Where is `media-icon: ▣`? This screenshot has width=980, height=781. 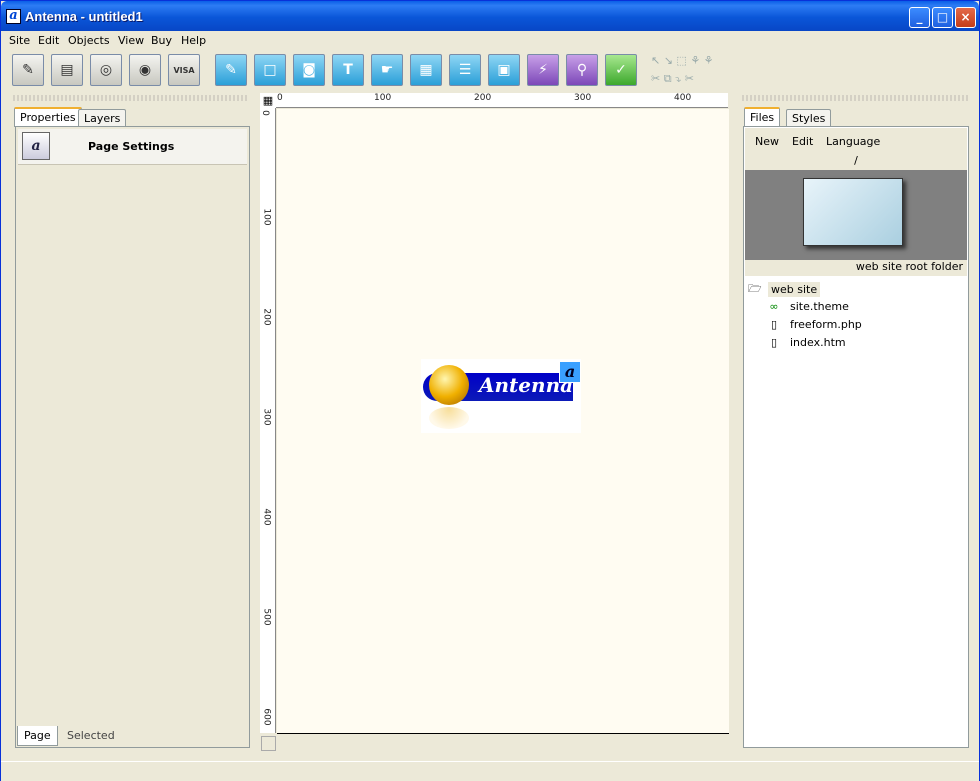
media-icon: ▣ is located at coordinates (504, 70).